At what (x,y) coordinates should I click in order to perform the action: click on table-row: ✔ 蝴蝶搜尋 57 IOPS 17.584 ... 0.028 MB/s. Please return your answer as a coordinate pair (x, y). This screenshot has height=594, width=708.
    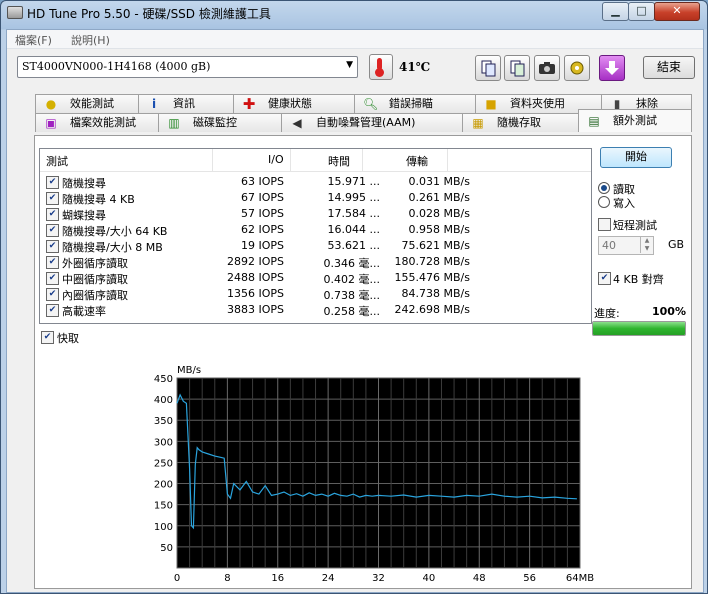
    Looking at the image, I should click on (315, 214).